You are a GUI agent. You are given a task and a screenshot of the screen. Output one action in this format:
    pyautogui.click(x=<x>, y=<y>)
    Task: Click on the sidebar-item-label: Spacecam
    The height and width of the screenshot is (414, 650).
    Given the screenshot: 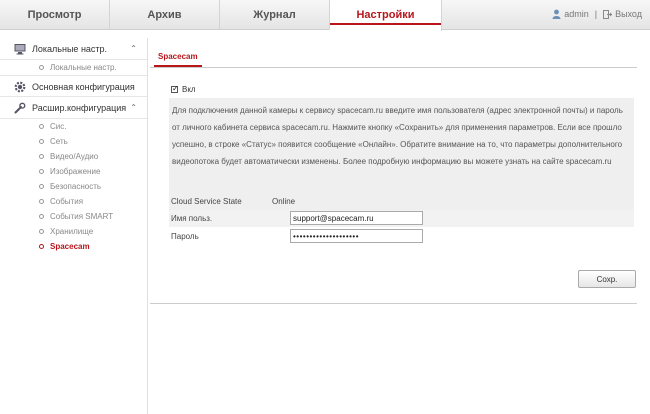 What is the action you would take?
    pyautogui.click(x=70, y=246)
    